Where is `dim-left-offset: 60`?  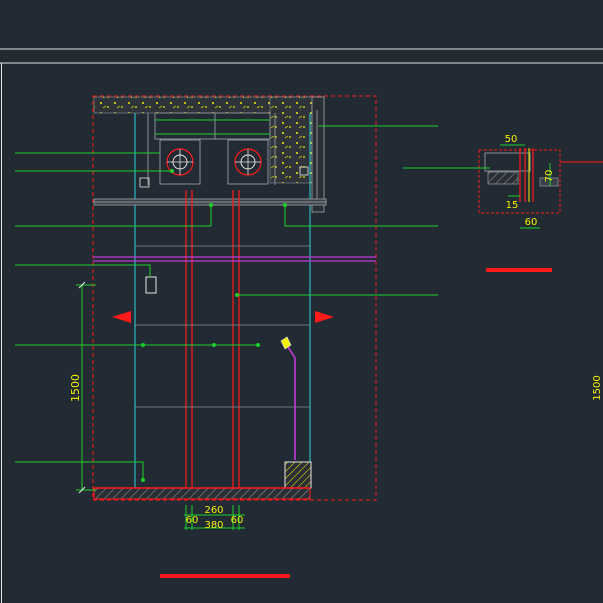 dim-left-offset: 60 is located at coordinates (192, 520).